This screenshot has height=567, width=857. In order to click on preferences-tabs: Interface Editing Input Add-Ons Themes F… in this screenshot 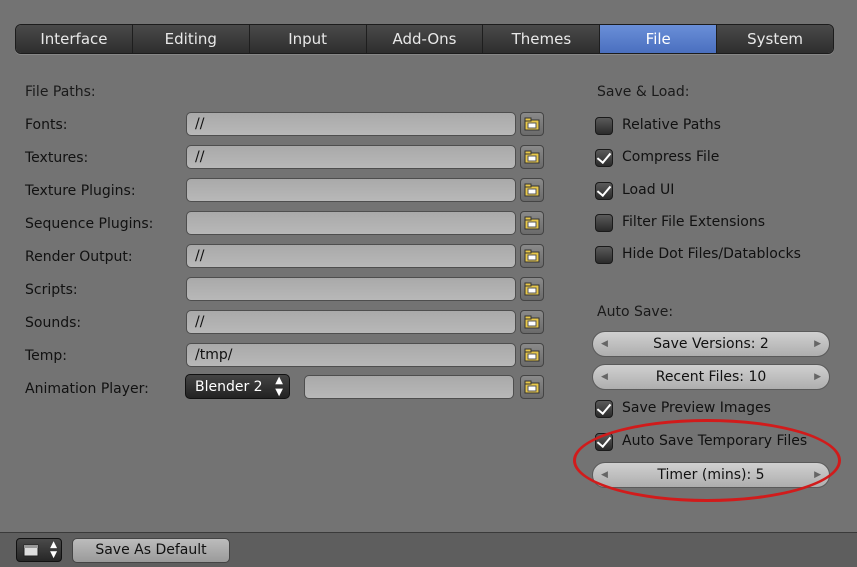, I will do `click(424, 39)`.